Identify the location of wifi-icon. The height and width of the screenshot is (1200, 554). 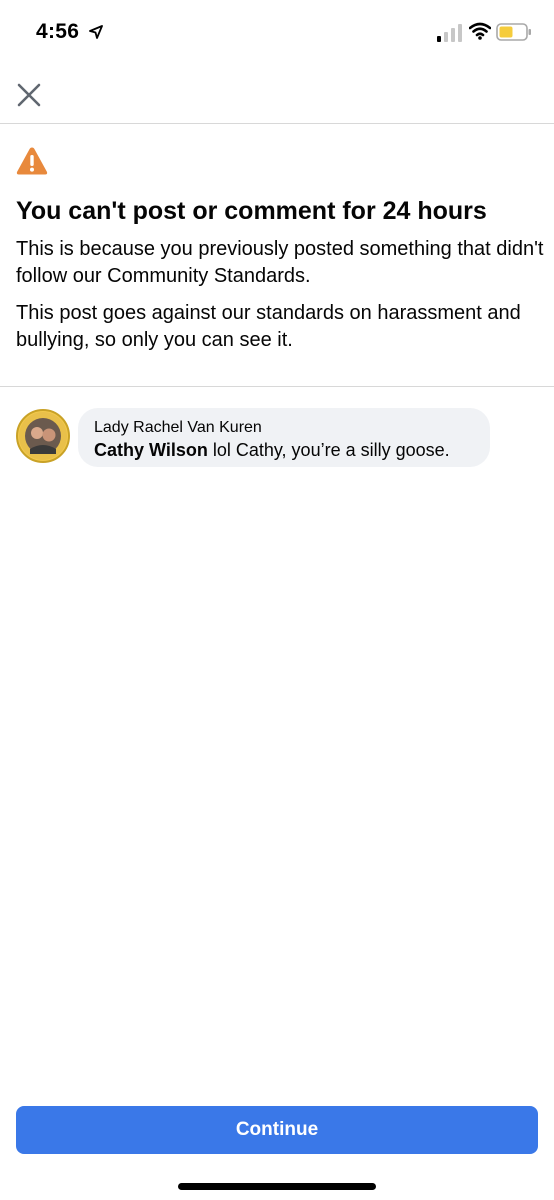
(480, 31).